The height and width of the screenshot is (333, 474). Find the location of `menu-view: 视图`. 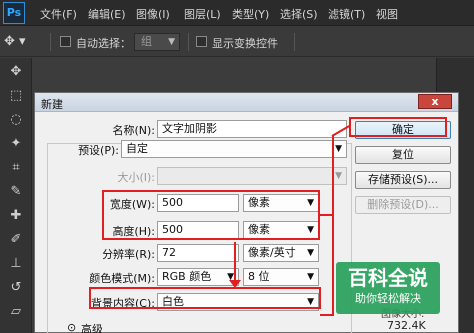

menu-view: 视图 is located at coordinates (387, 14).